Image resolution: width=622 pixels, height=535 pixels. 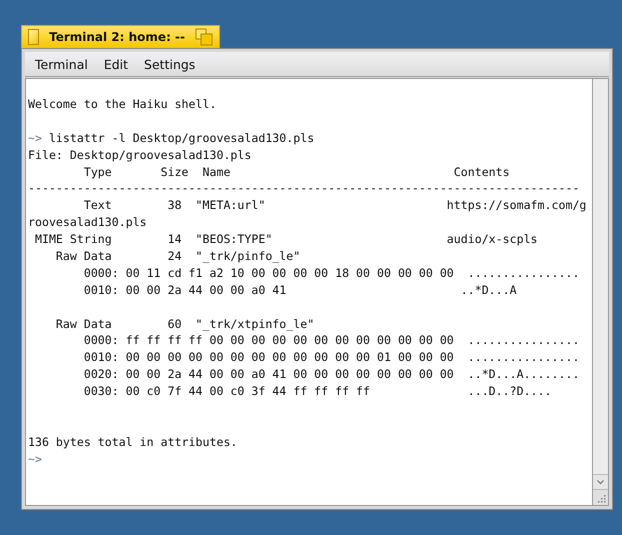 What do you see at coordinates (600, 481) in the screenshot?
I see `scroll-down-icon` at bounding box center [600, 481].